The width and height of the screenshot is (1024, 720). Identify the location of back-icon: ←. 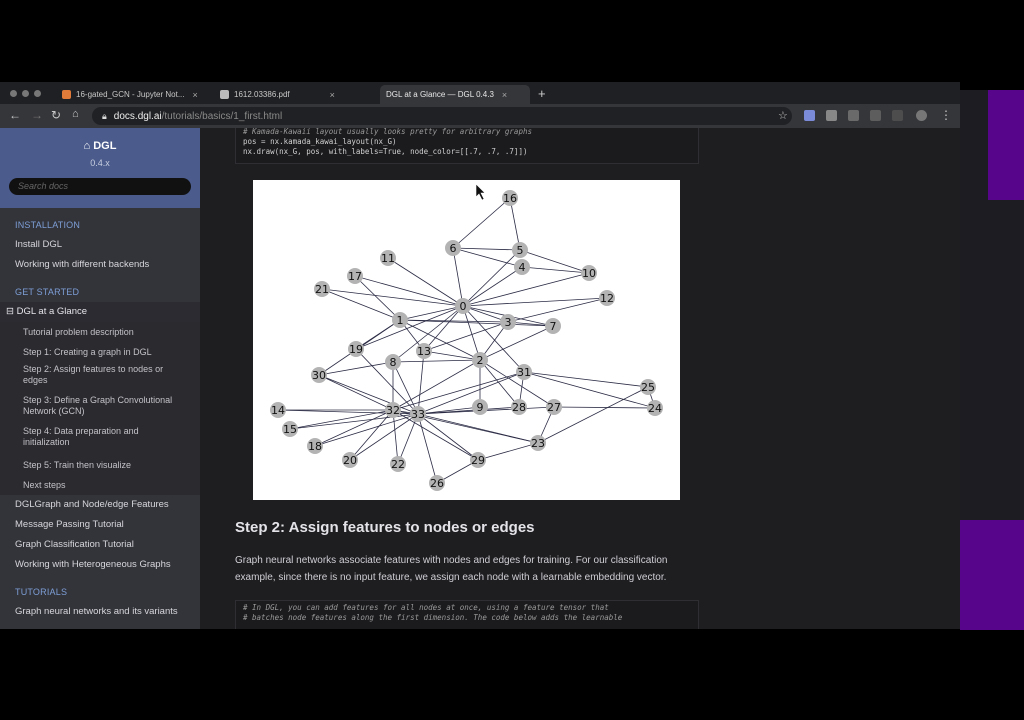
(15, 115).